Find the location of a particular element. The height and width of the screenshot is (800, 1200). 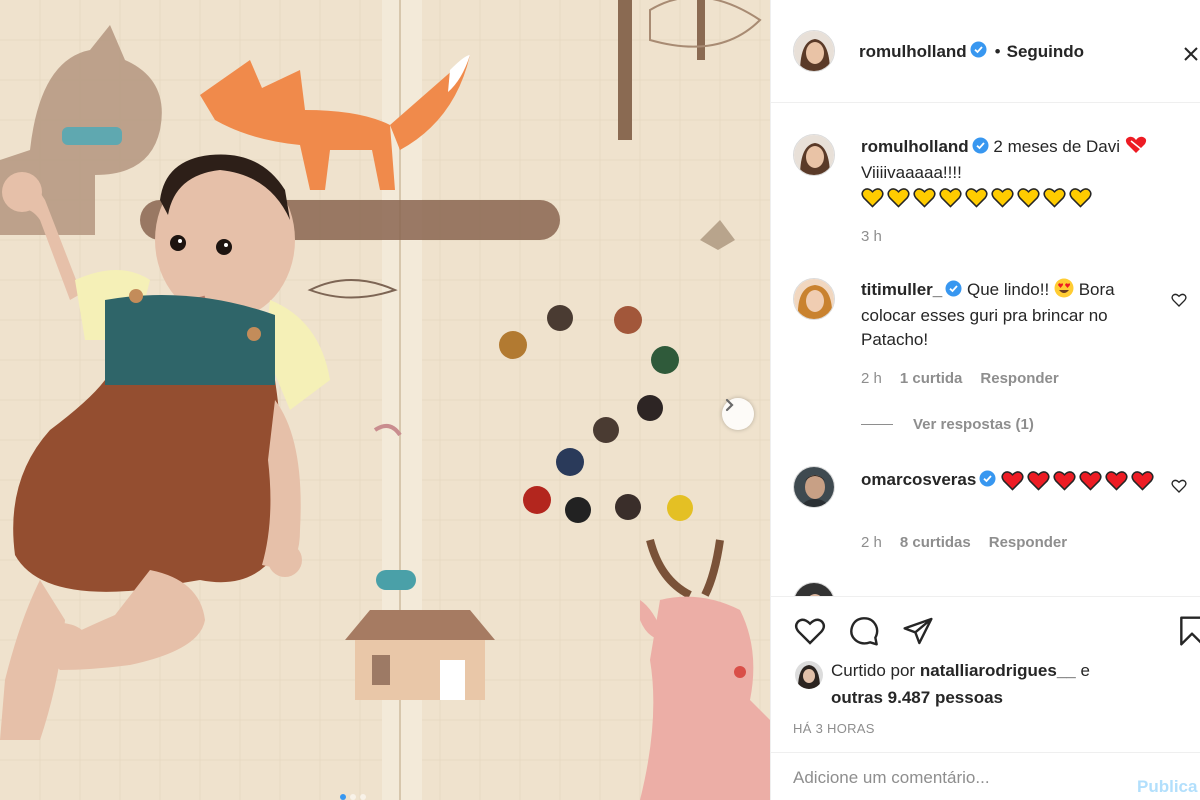

post-header: romulholland • Seguindo is located at coordinates (985, 51).